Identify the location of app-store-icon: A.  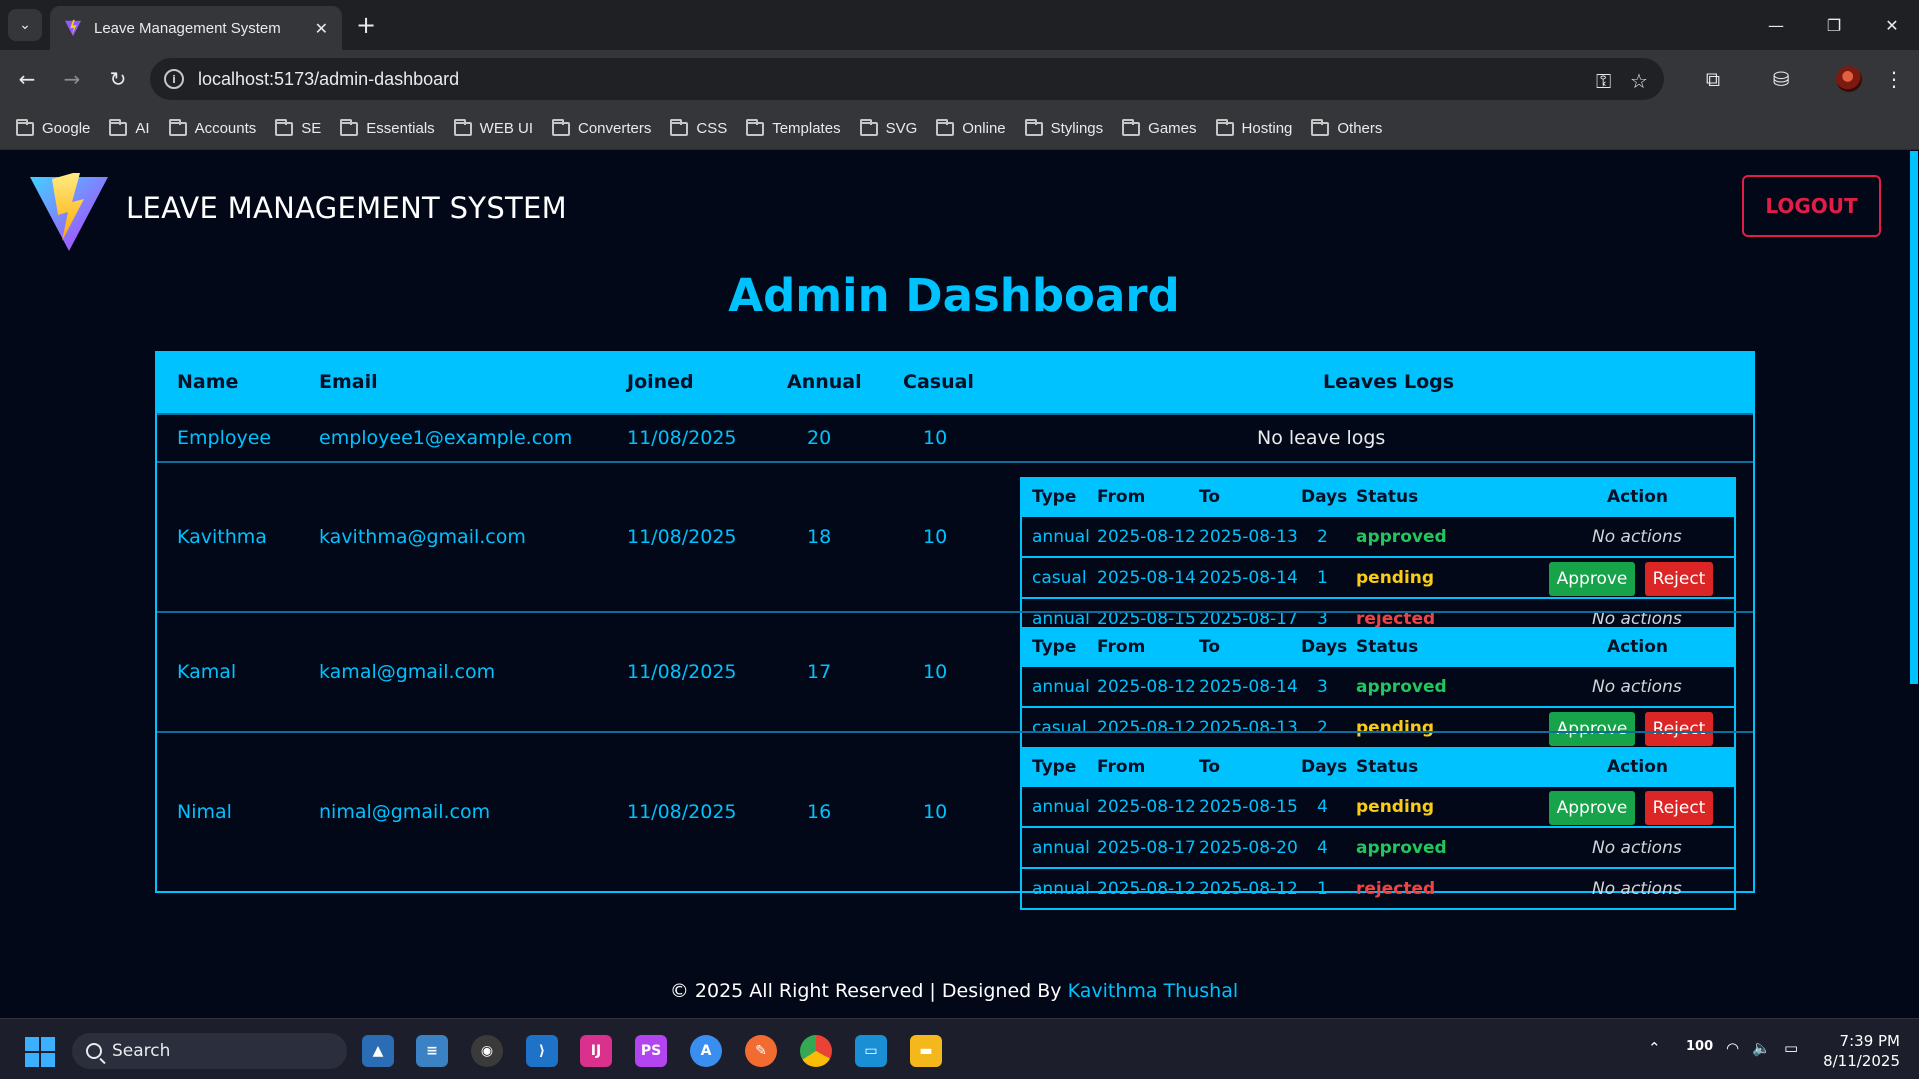
(706, 1051).